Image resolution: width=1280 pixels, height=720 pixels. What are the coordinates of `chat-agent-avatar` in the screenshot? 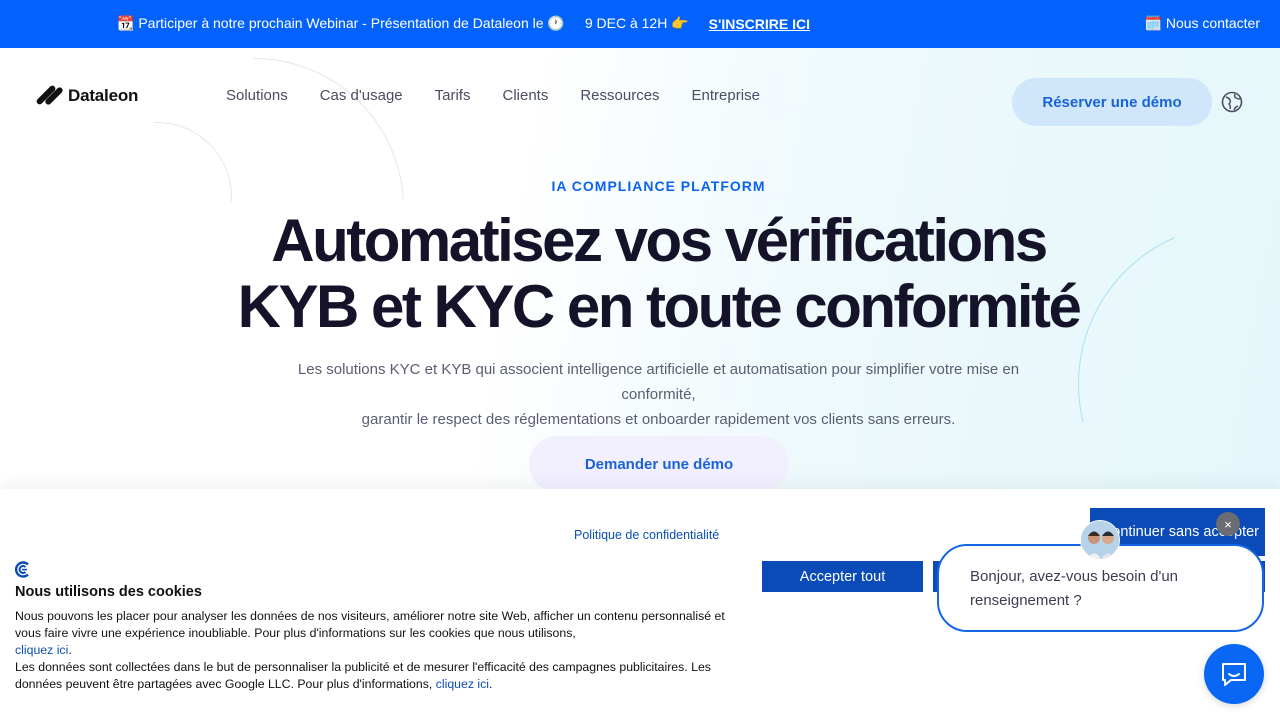 It's located at (1100, 540).